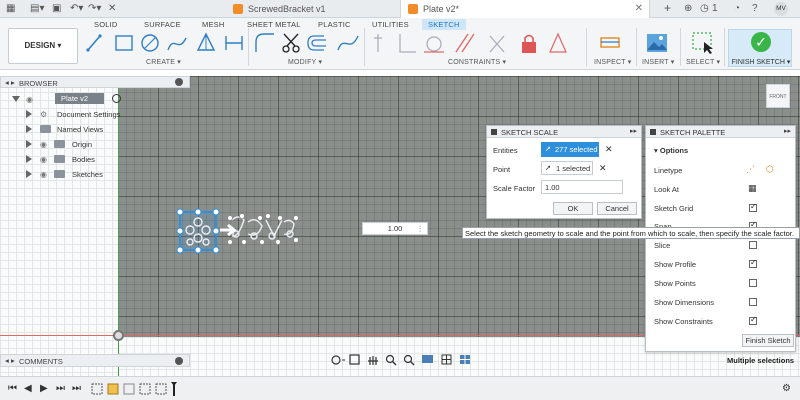  What do you see at coordinates (334, 24) in the screenshot?
I see `tab-plastic: PLASTIC` at bounding box center [334, 24].